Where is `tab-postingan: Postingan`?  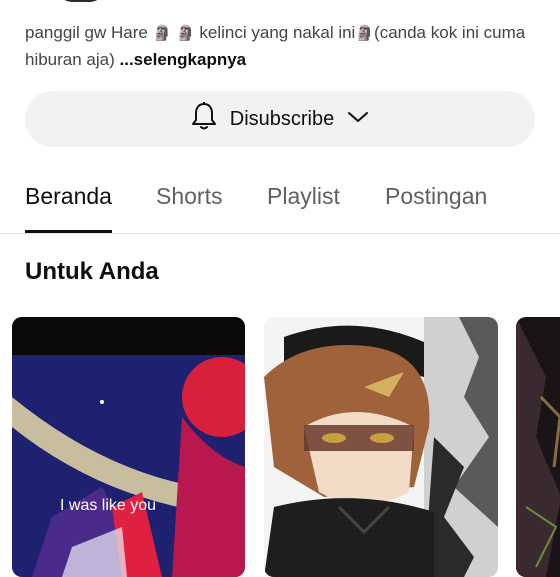 tab-postingan: Postingan is located at coordinates (436, 208).